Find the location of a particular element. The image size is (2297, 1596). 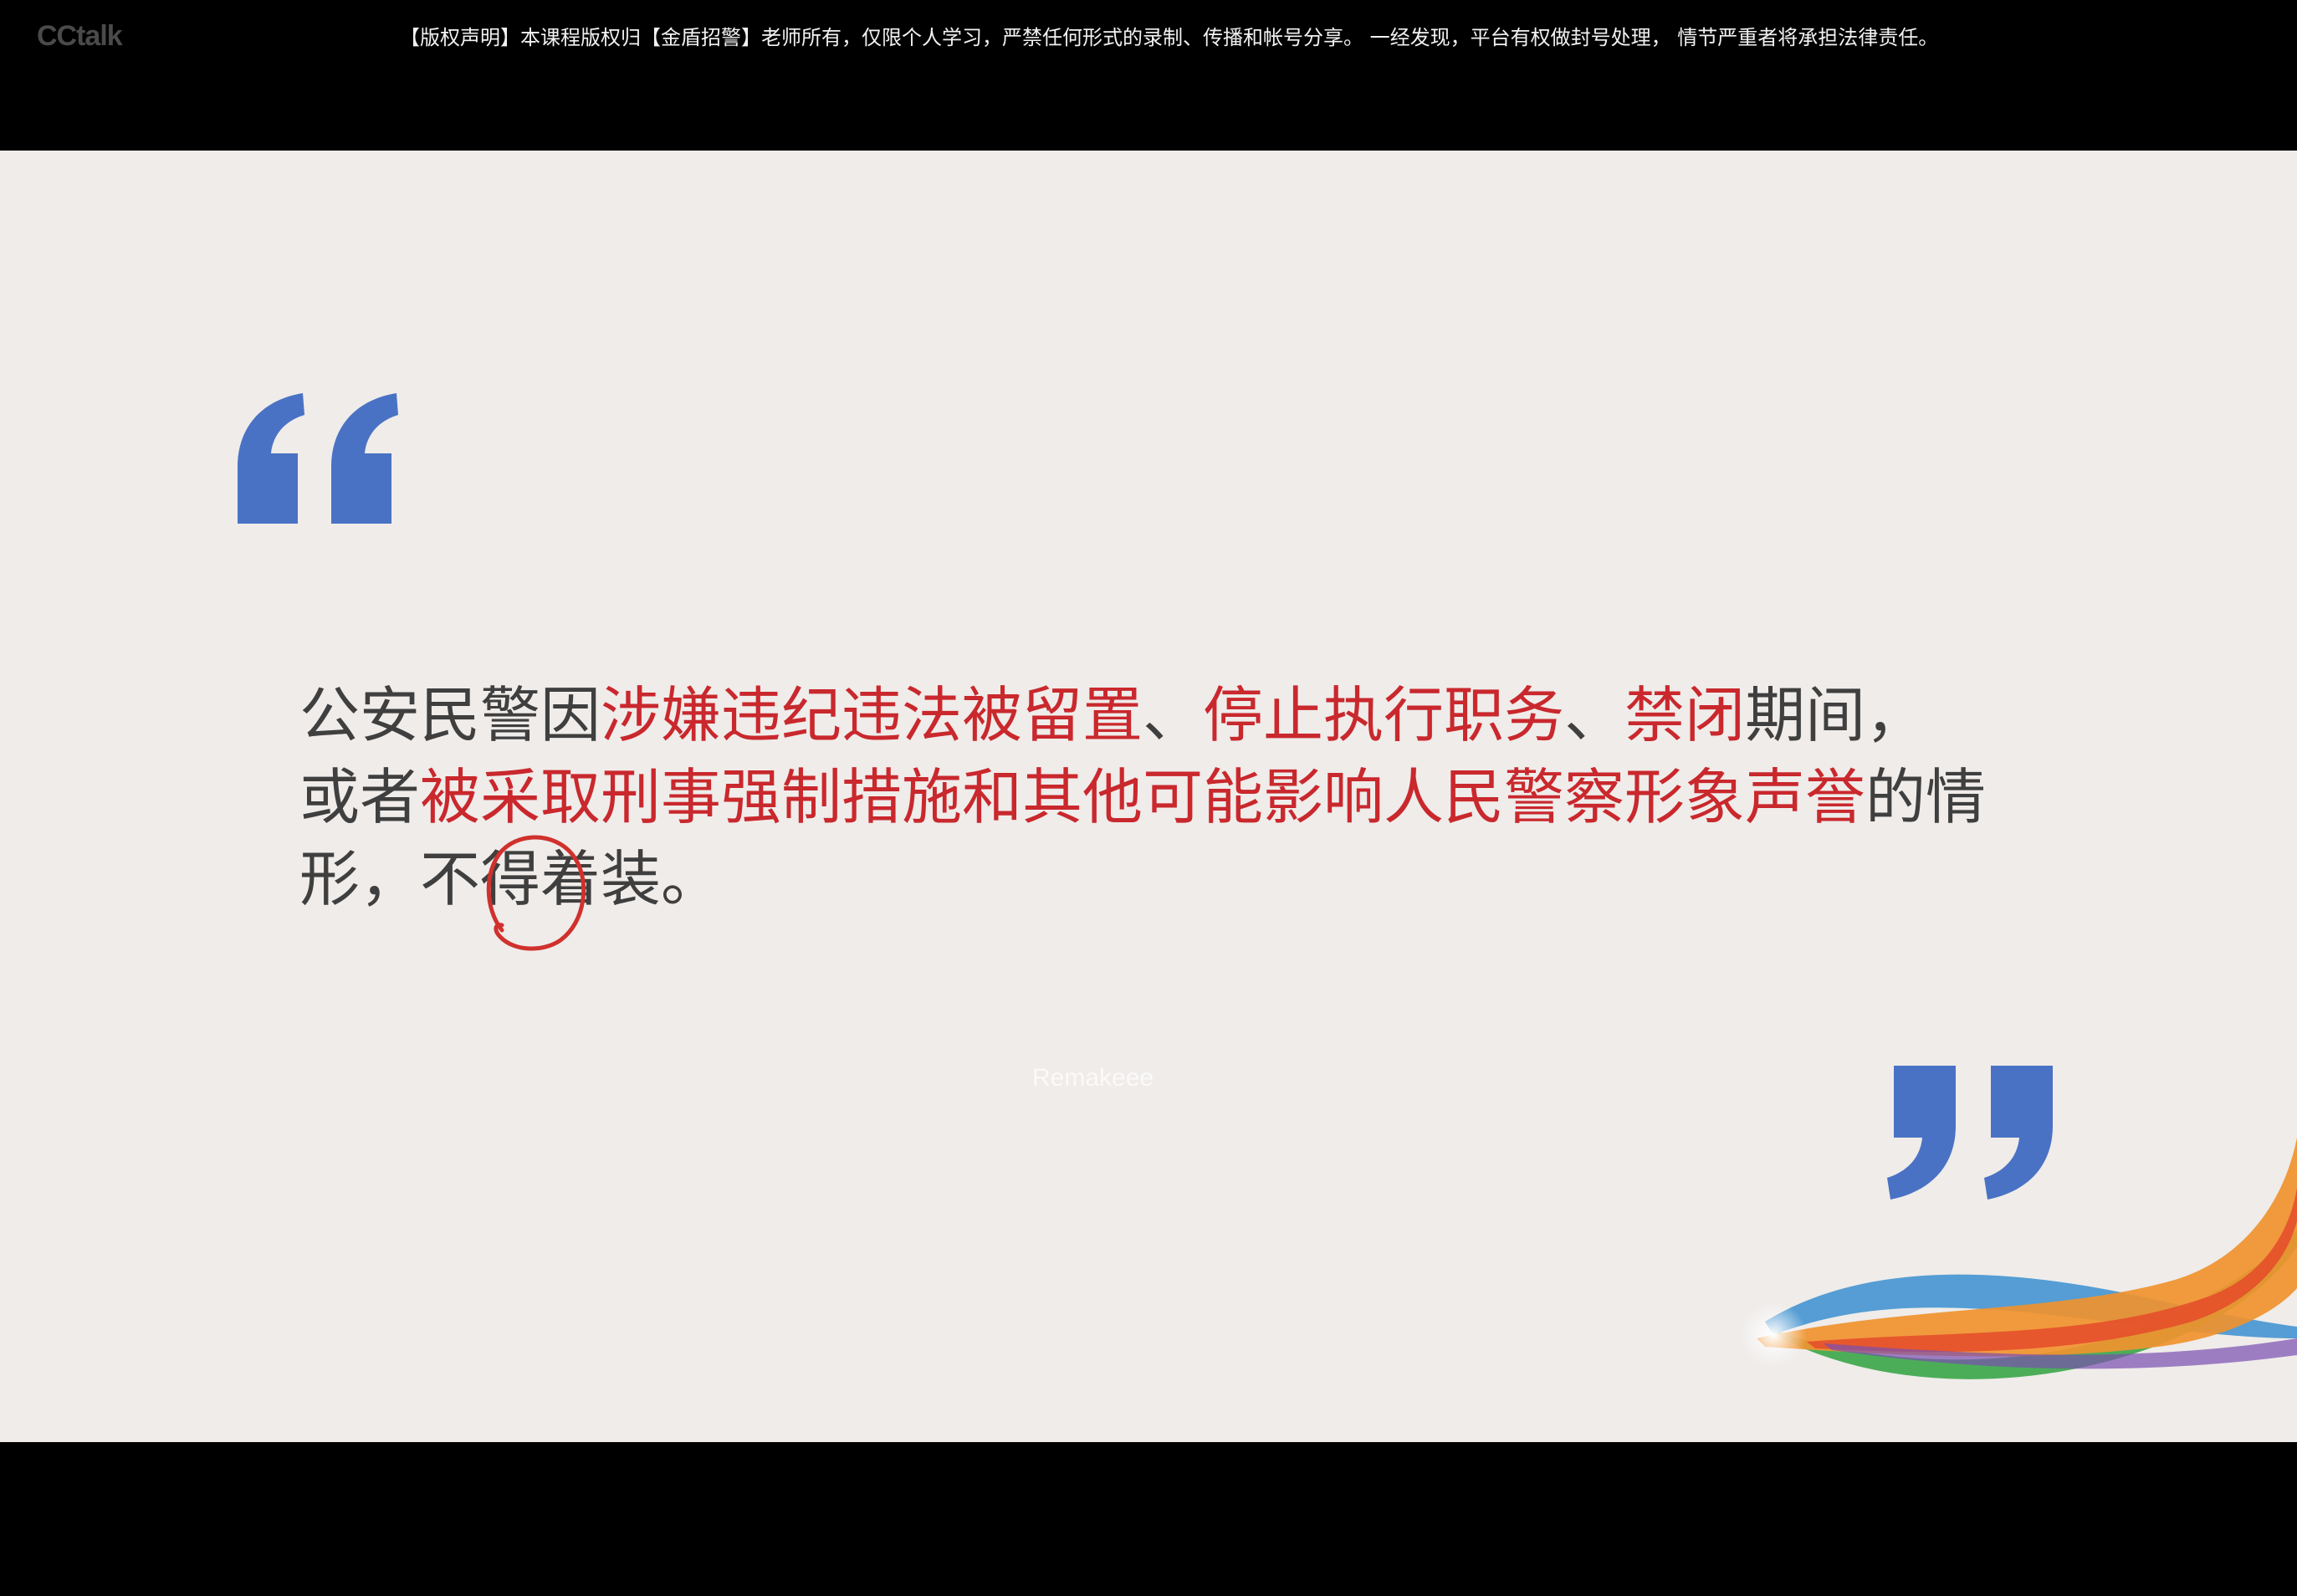

cctalk-logo: CCtalk is located at coordinates (80, 36).